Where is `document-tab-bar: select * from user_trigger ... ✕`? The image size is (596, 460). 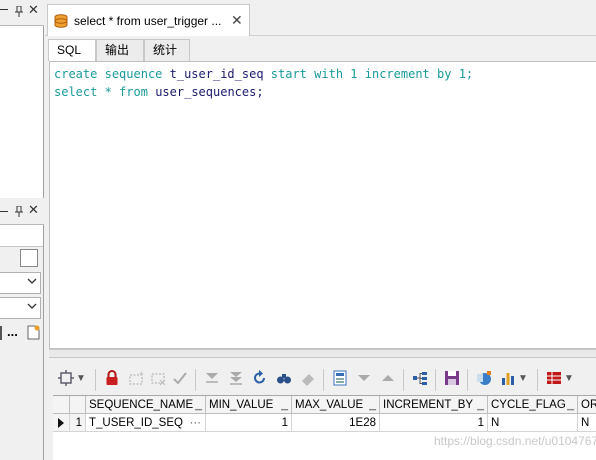 document-tab-bar: select * from user_trigger ... ✕ is located at coordinates (320, 18).